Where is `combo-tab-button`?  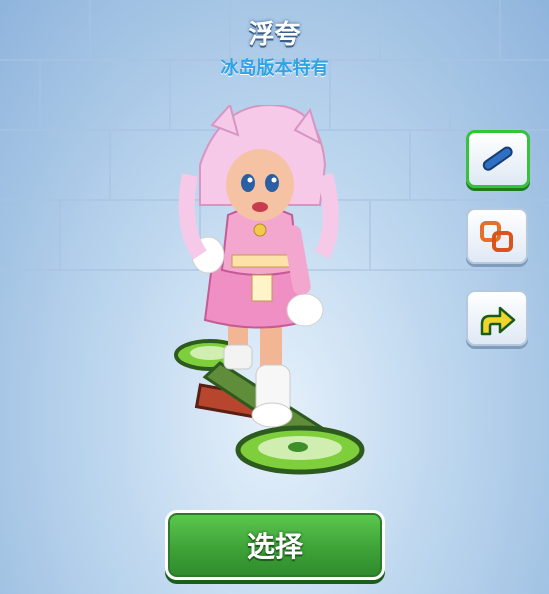 combo-tab-button is located at coordinates (497, 236).